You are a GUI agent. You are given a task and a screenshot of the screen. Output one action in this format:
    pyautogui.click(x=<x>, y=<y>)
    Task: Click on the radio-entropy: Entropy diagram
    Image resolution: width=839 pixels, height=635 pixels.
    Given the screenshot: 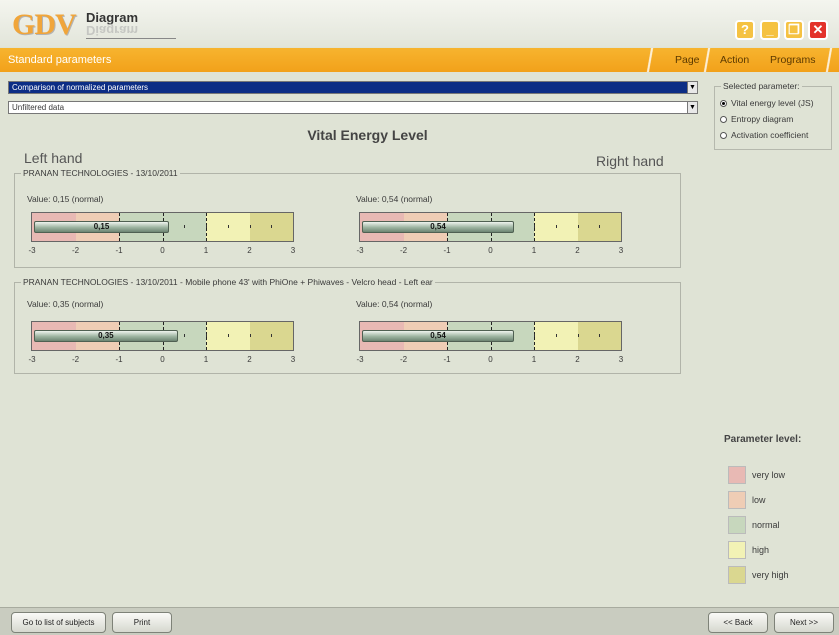 What is the action you would take?
    pyautogui.click(x=756, y=119)
    